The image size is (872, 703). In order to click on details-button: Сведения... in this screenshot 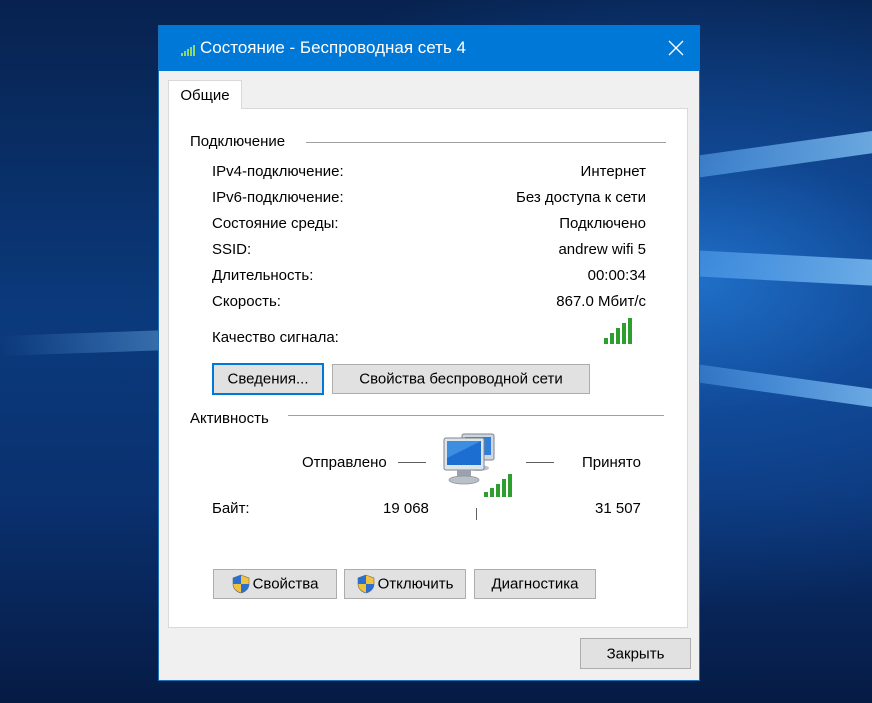, I will do `click(268, 379)`.